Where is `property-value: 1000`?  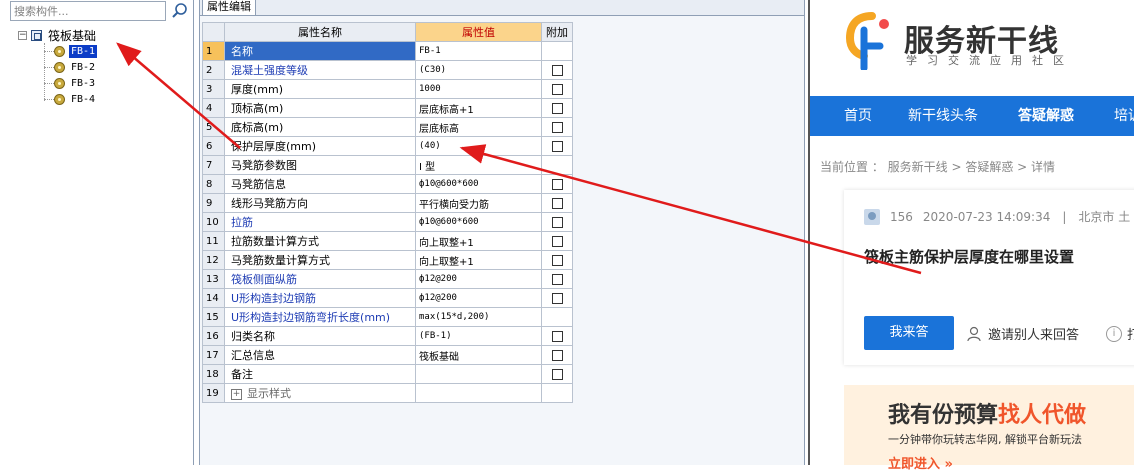 property-value: 1000 is located at coordinates (478, 89).